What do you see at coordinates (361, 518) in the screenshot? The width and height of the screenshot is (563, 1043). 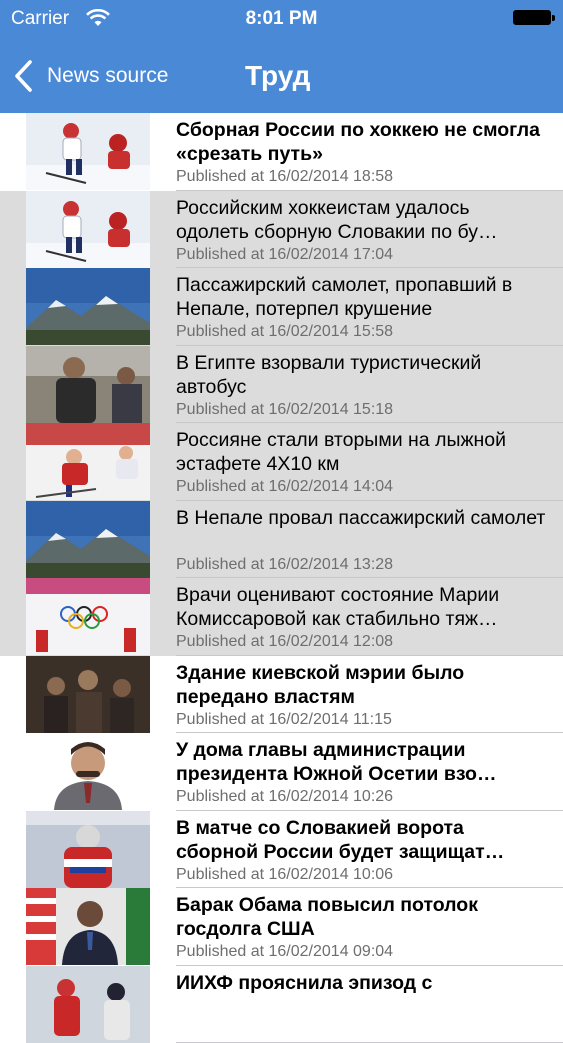 I see `news-title: В Непале провал пассажирский самолет` at bounding box center [361, 518].